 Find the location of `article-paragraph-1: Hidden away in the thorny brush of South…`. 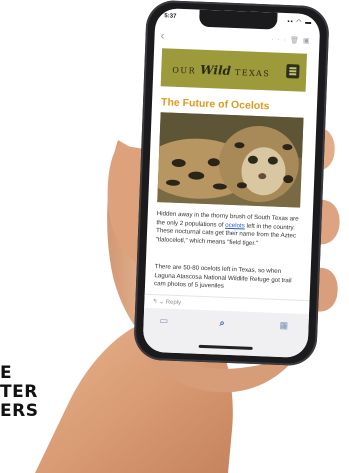

article-paragraph-1: Hidden away in the thorny brush of South… is located at coordinates (229, 230).